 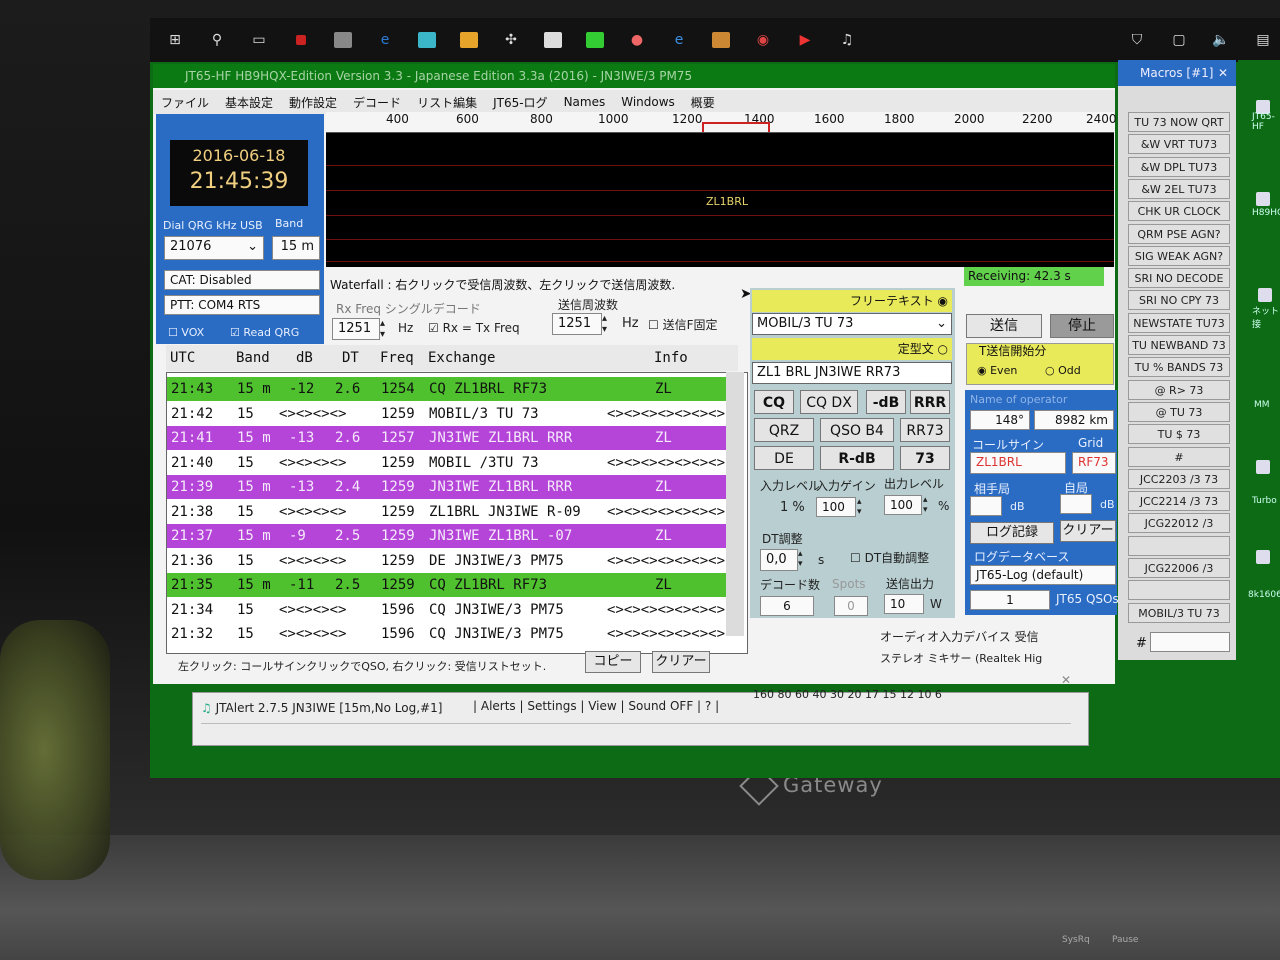 What do you see at coordinates (264, 332) in the screenshot?
I see `read-qrg-checkbox: ☑ Read QRG` at bounding box center [264, 332].